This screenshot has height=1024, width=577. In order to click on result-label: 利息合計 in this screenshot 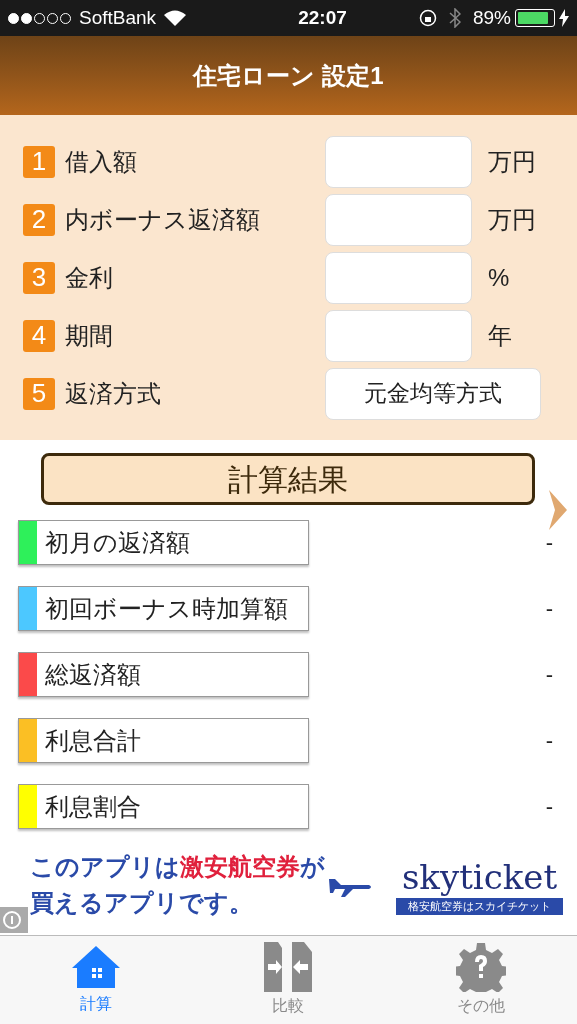, I will do `click(163, 740)`.